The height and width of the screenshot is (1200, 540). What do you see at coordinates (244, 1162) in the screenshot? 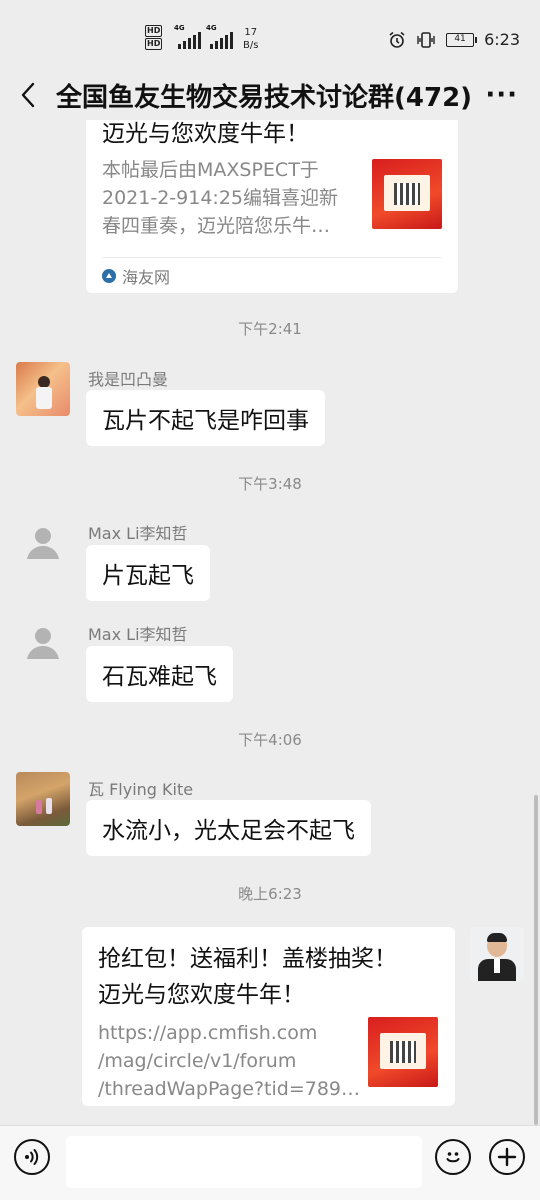
I see `message-input` at bounding box center [244, 1162].